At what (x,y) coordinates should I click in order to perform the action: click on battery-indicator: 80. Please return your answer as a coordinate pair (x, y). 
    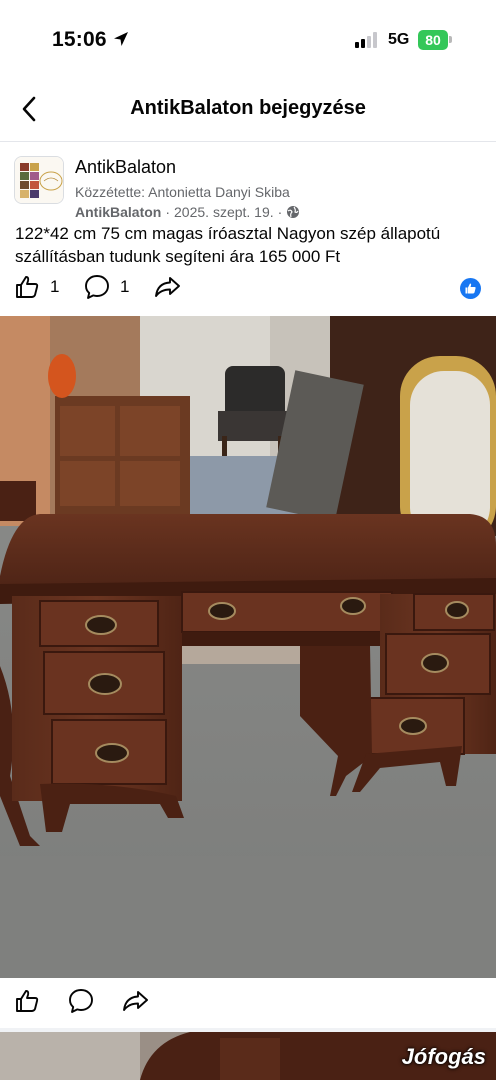
    Looking at the image, I should click on (433, 40).